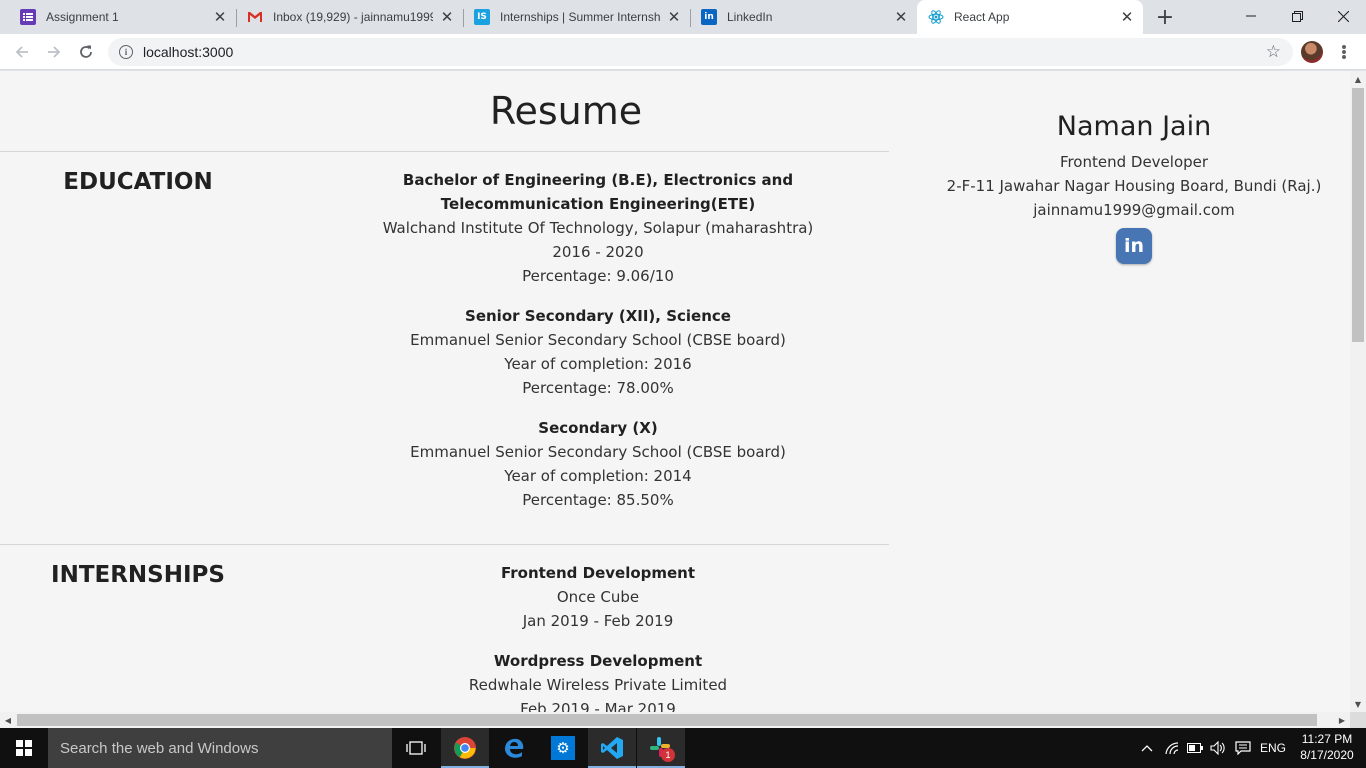 The image size is (1366, 768). I want to click on browser-menu-icon, so click(1344, 52).